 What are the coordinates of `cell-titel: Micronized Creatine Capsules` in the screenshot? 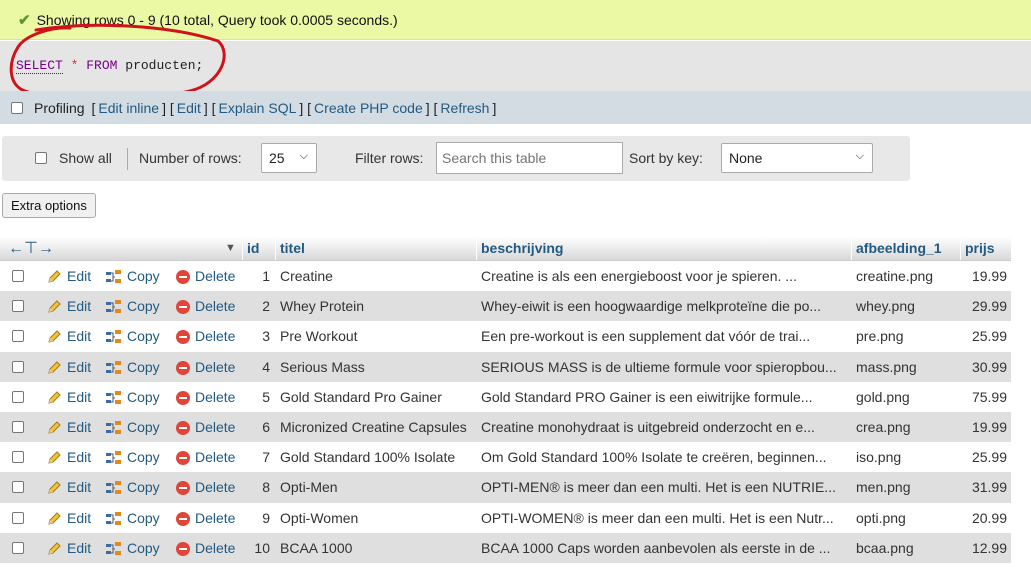 It's located at (377, 427).